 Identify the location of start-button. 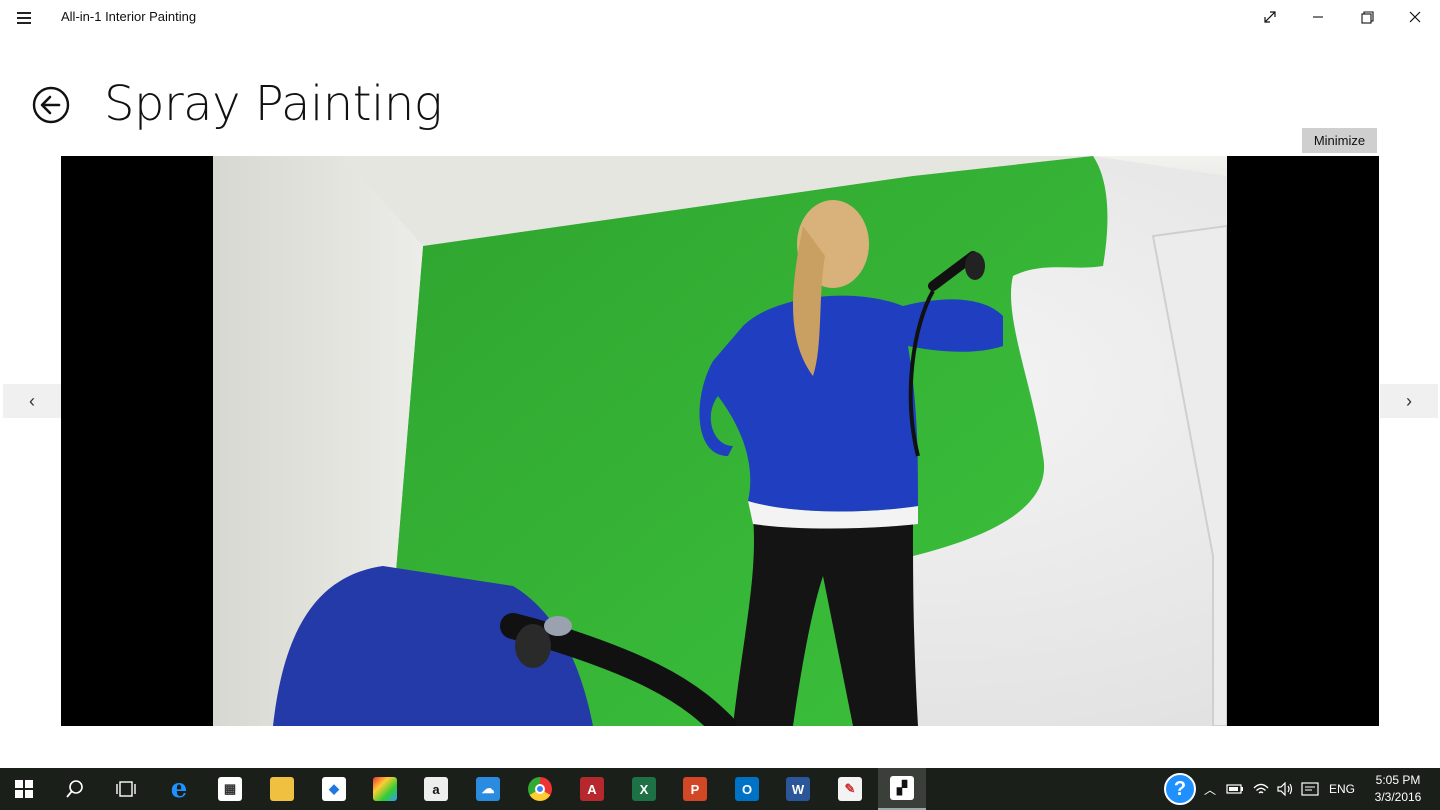
(24, 789).